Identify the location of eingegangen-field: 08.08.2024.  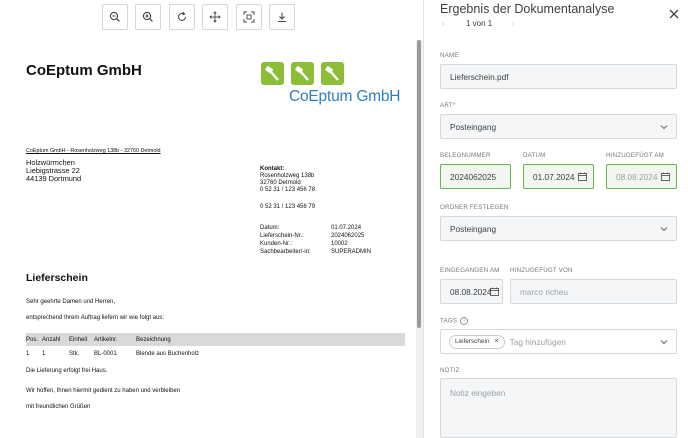
(471, 291).